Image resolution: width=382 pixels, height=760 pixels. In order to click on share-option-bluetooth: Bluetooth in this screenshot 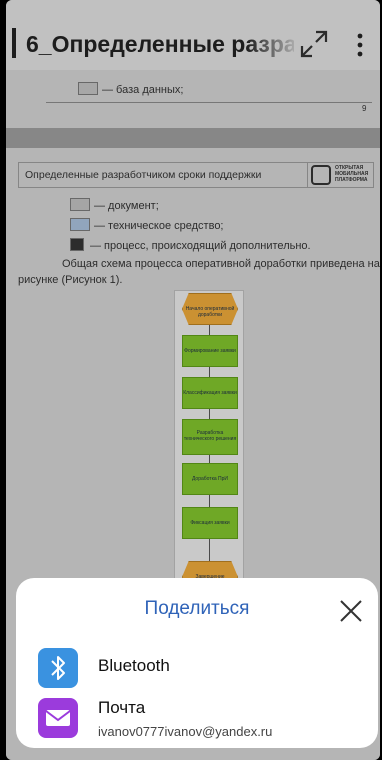, I will do `click(197, 669)`.